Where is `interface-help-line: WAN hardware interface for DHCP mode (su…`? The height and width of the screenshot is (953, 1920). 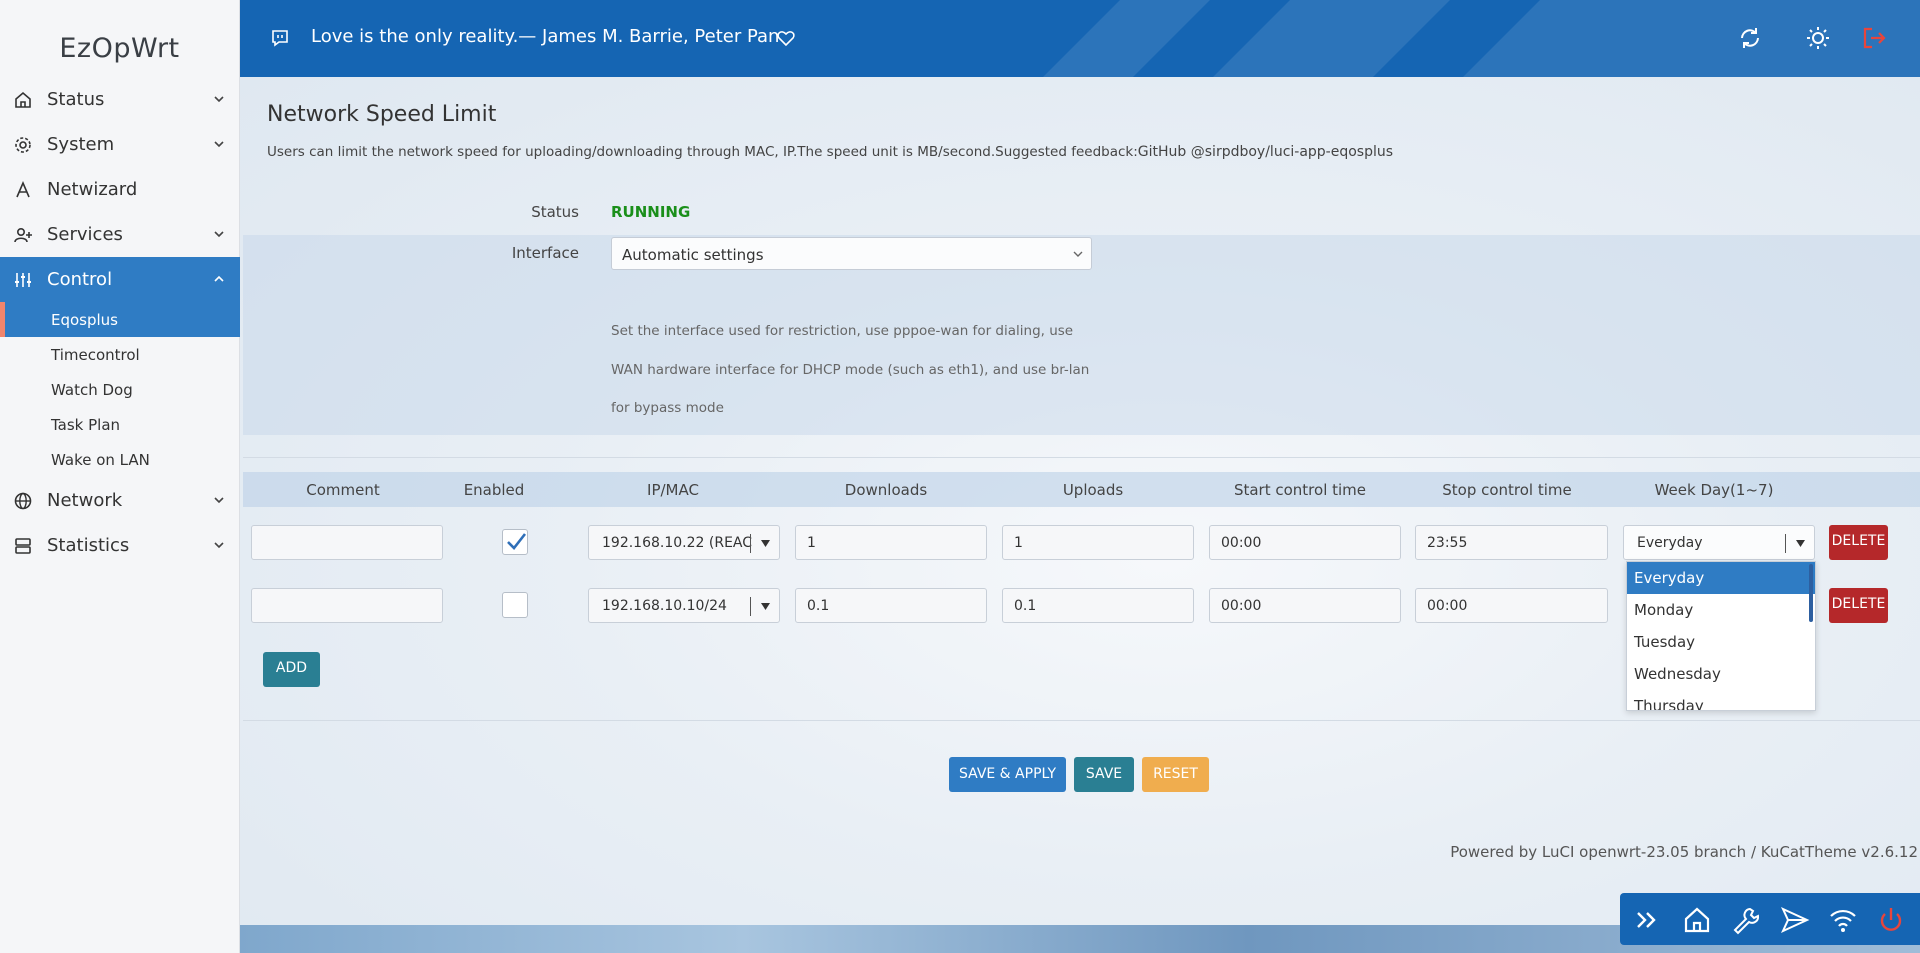 interface-help-line: WAN hardware interface for DHCP mode (su… is located at coordinates (850, 370).